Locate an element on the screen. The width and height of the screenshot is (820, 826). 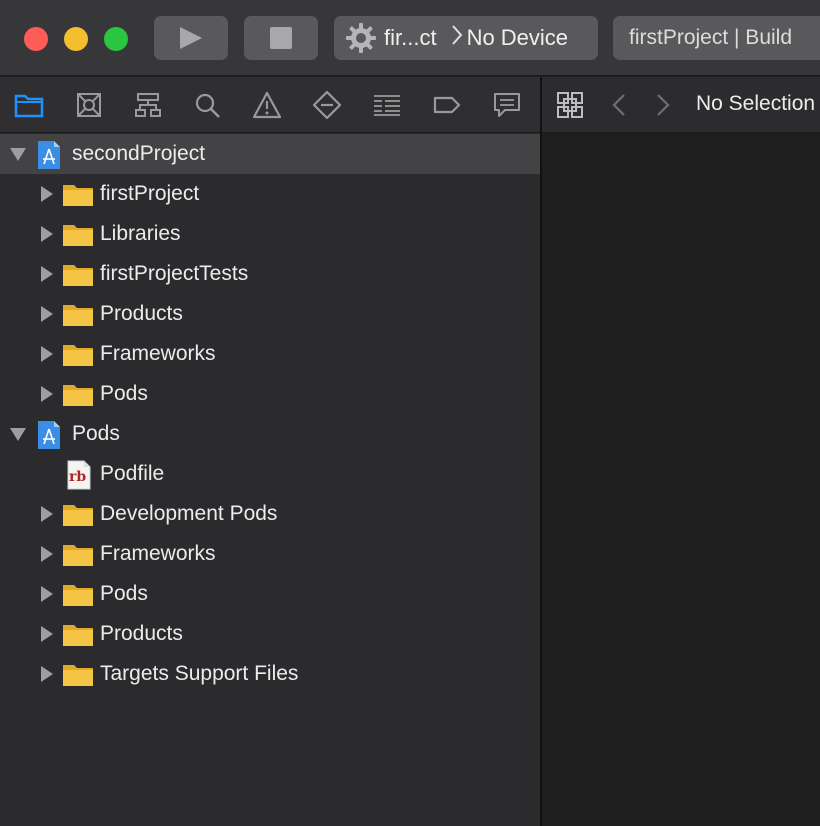
breakpoint-icon is located at coordinates (447, 105).